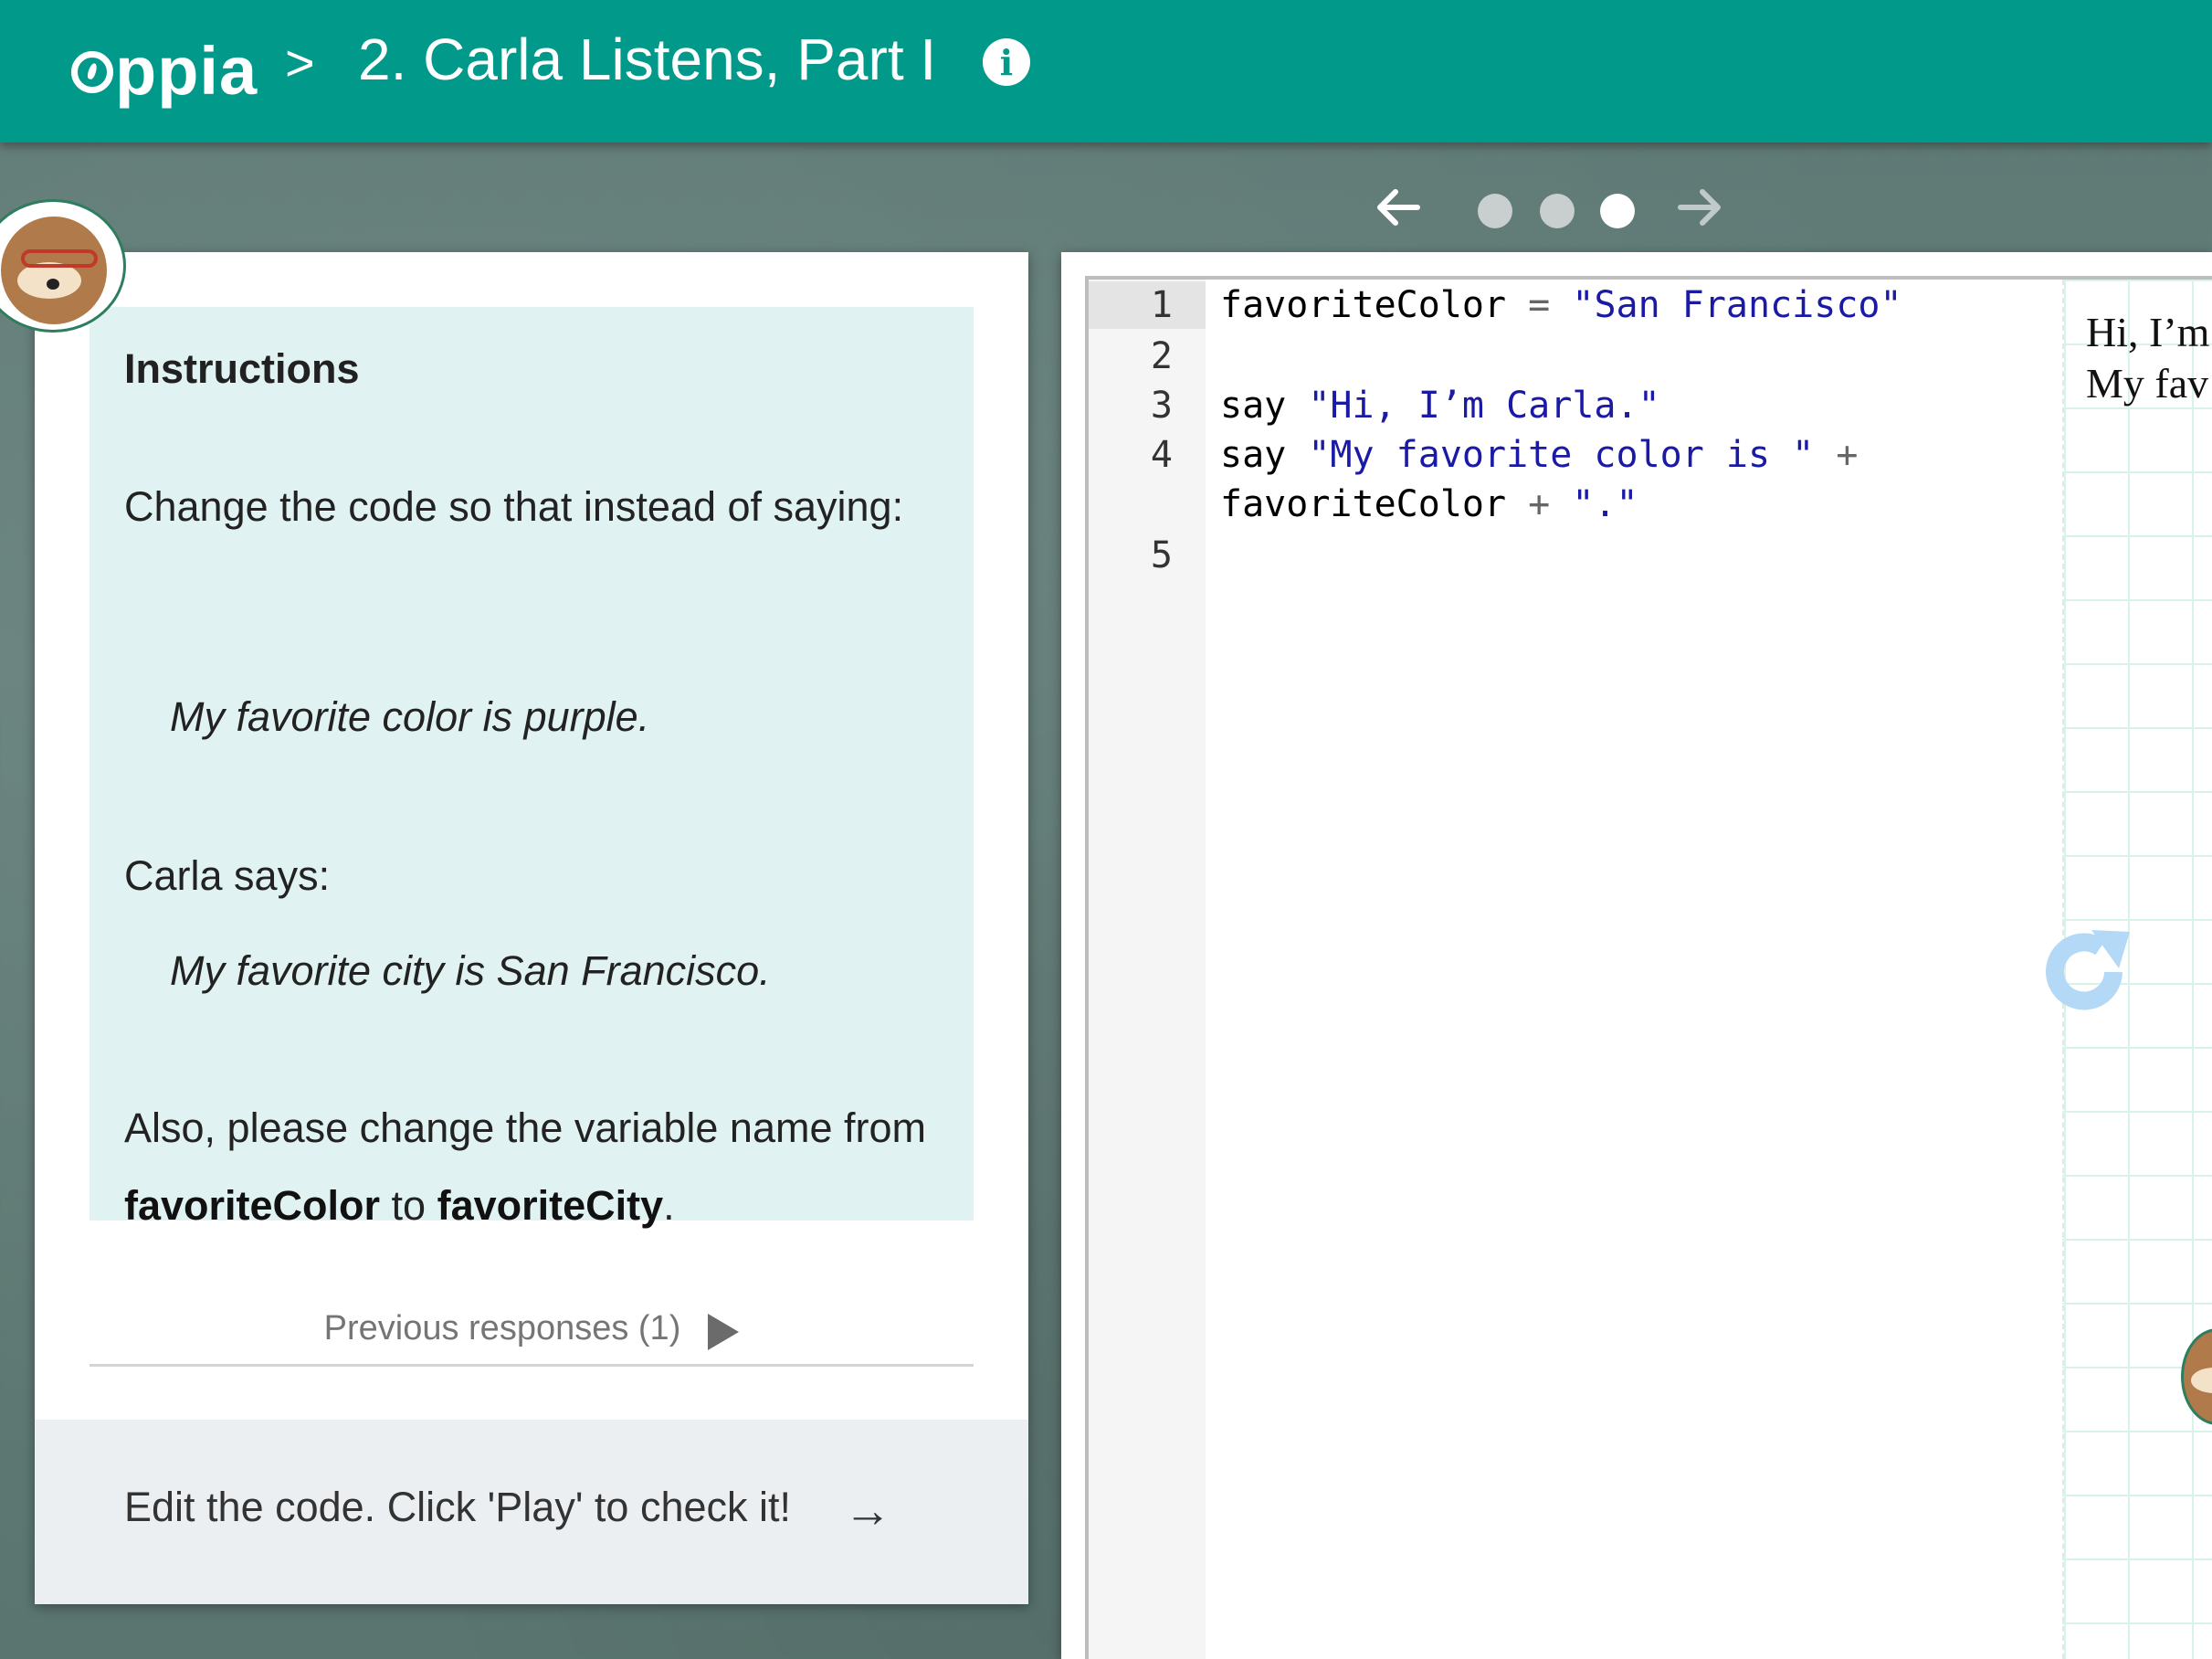  I want to click on play-triangle-icon, so click(724, 1331).